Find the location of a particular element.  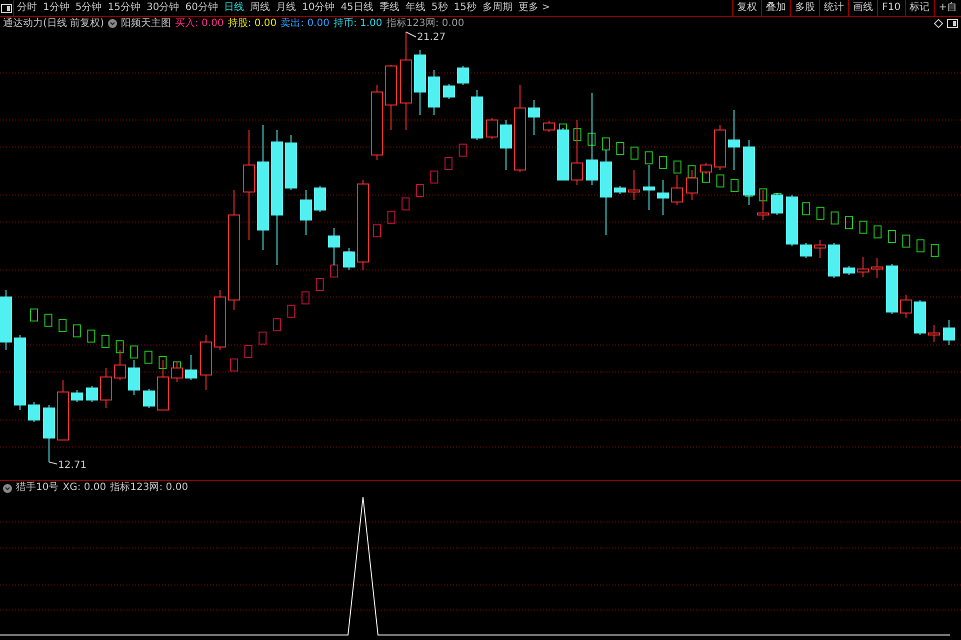

period-tab: 15秒 is located at coordinates (465, 8).